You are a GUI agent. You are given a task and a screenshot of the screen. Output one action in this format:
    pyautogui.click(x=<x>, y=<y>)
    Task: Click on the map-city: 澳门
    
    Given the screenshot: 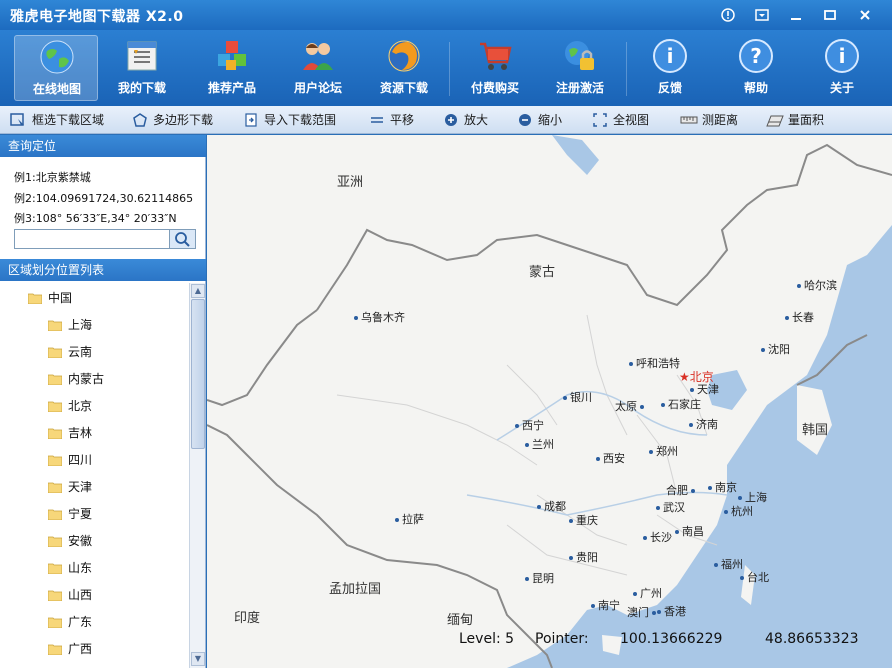 What is the action you would take?
    pyautogui.click(x=643, y=612)
    